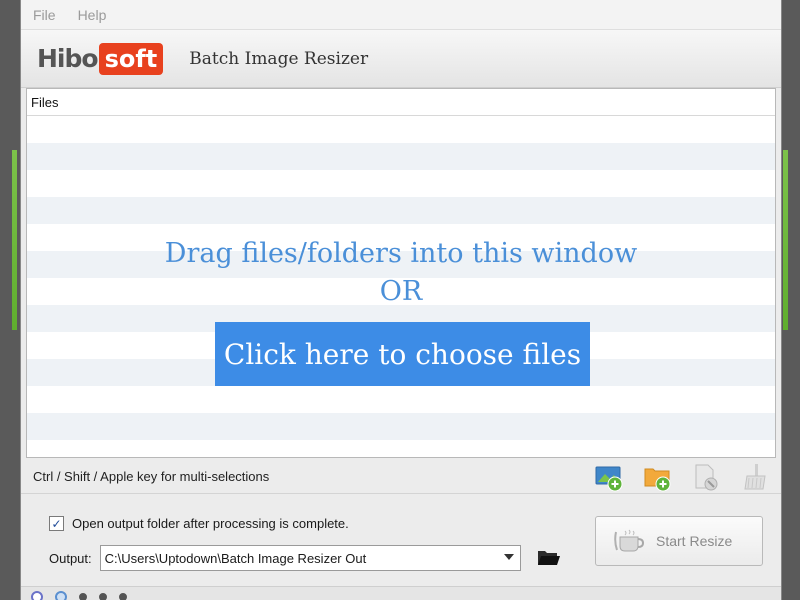  Describe the element at coordinates (44, 15) in the screenshot. I see `menu-file: File` at that location.